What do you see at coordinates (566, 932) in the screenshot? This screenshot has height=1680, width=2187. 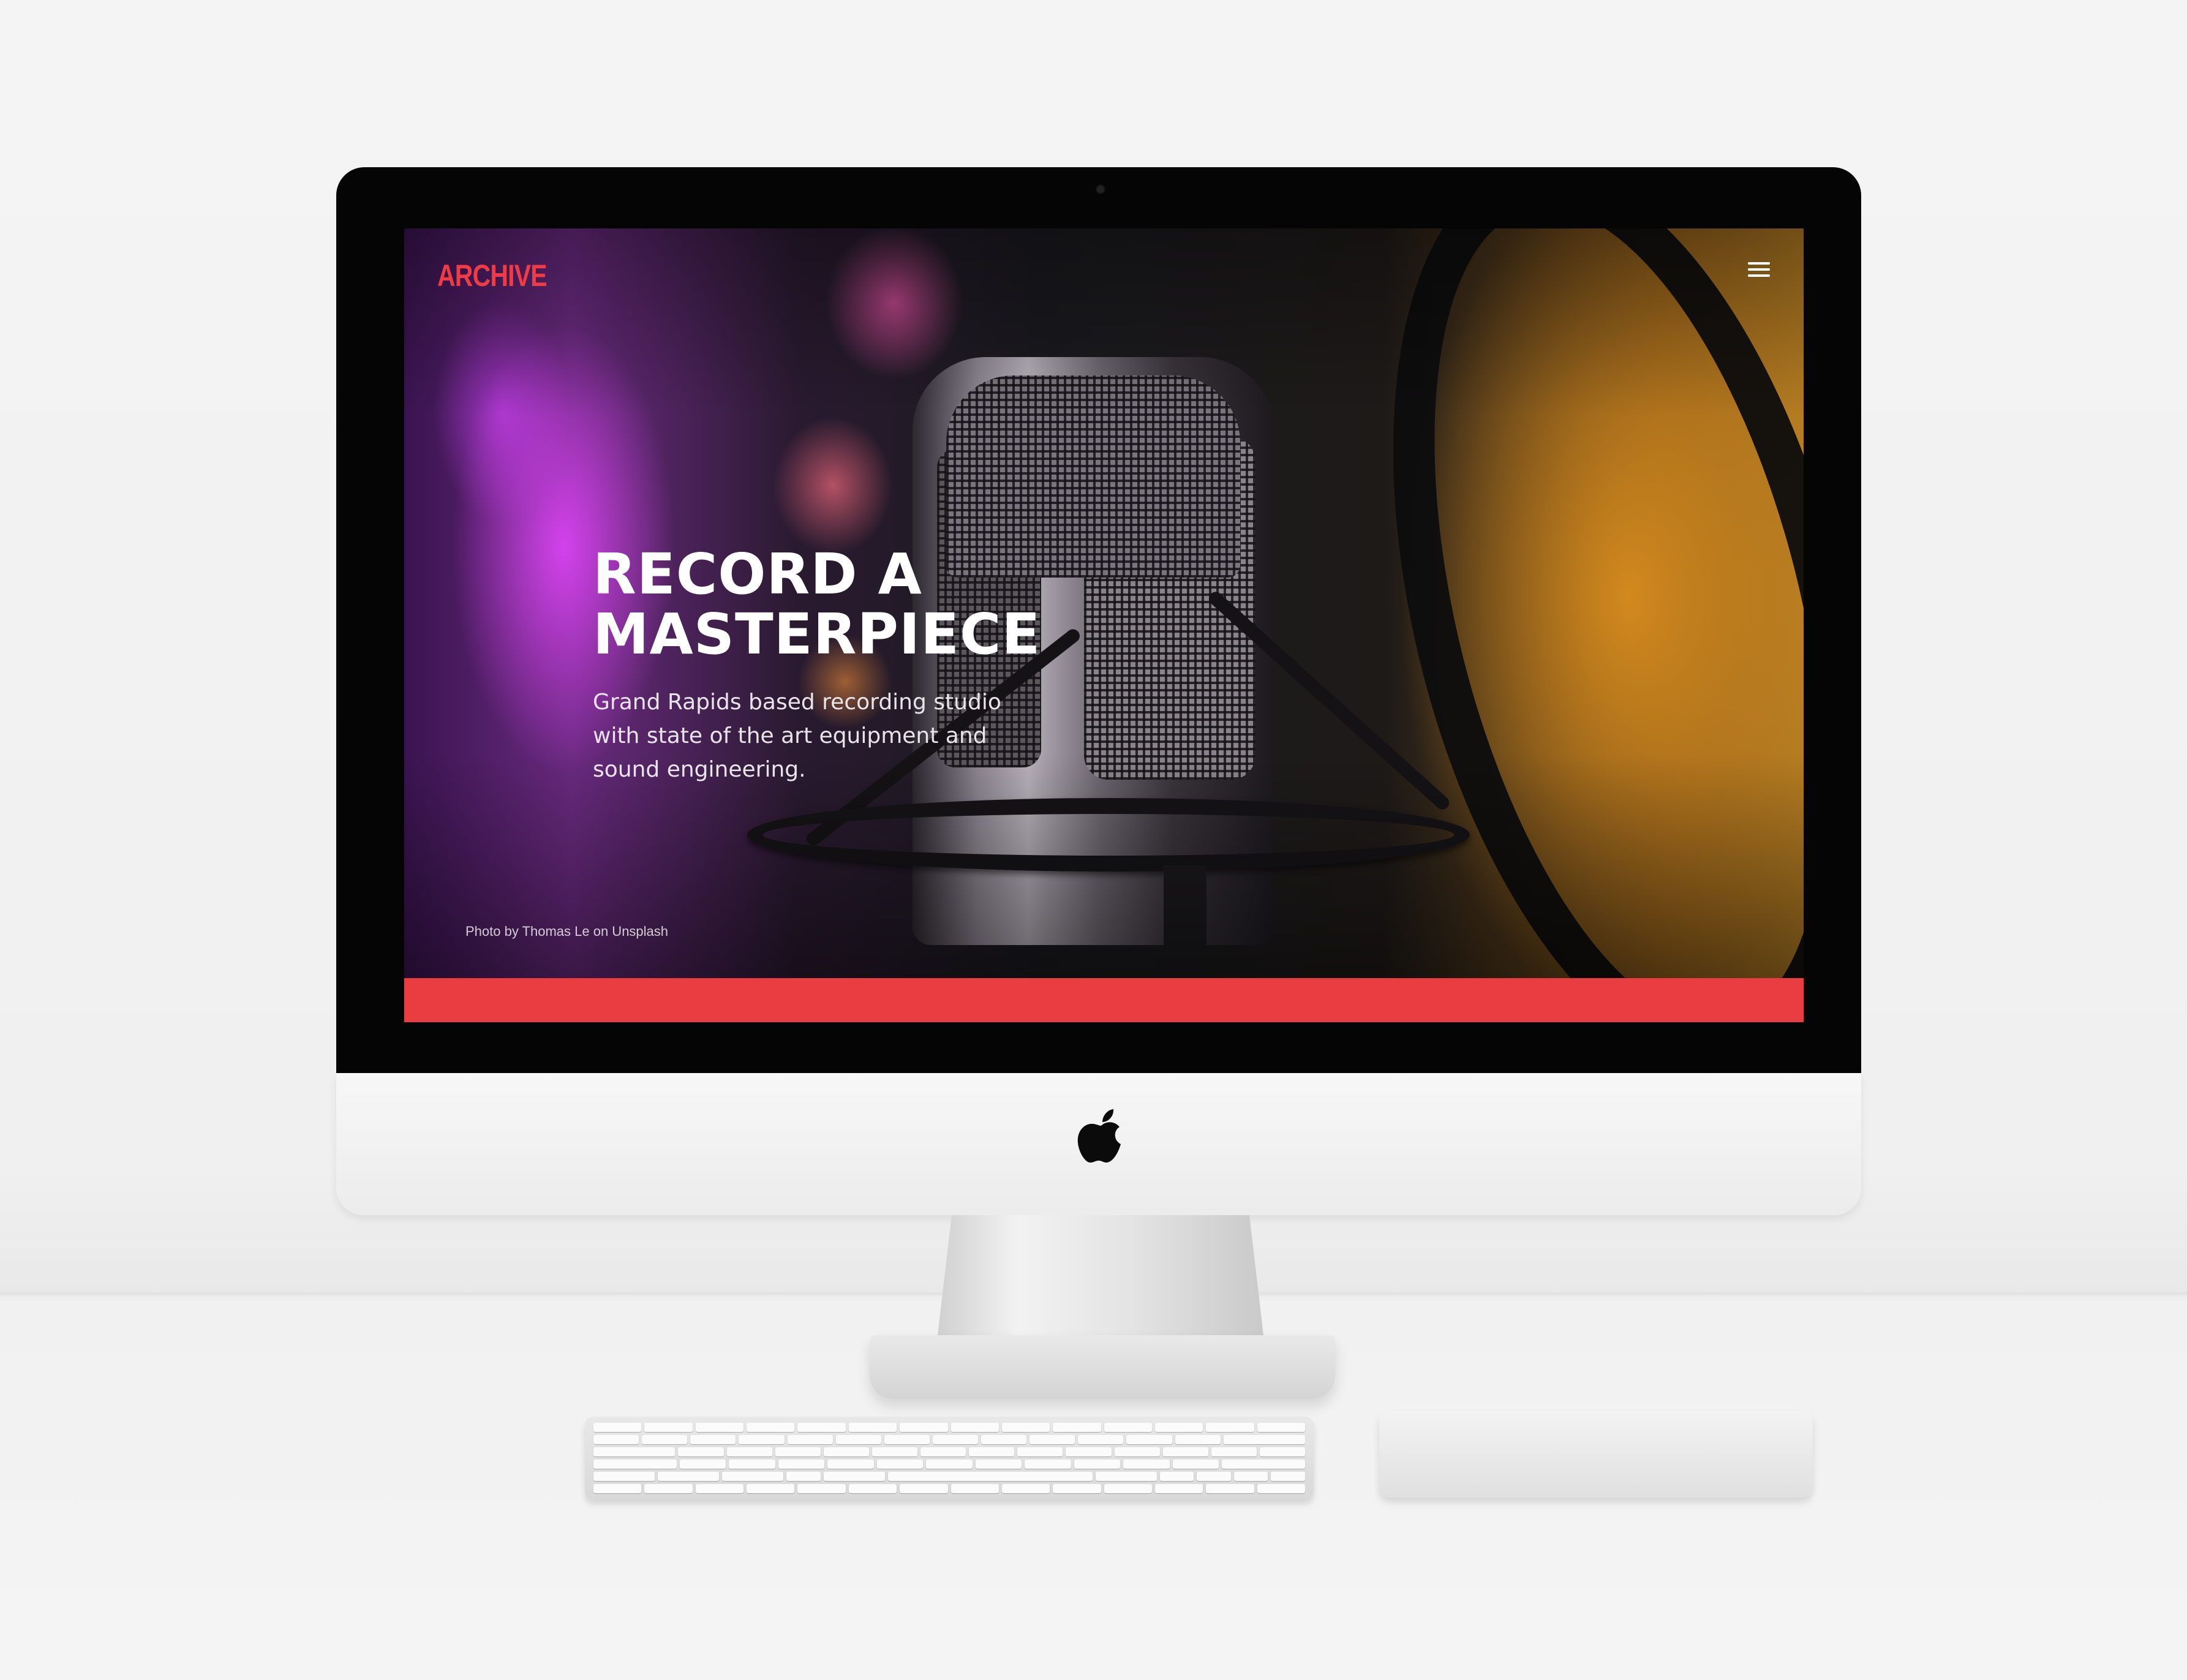 I see `photo-credit: Photo by Thomas Le on Unsplash` at bounding box center [566, 932].